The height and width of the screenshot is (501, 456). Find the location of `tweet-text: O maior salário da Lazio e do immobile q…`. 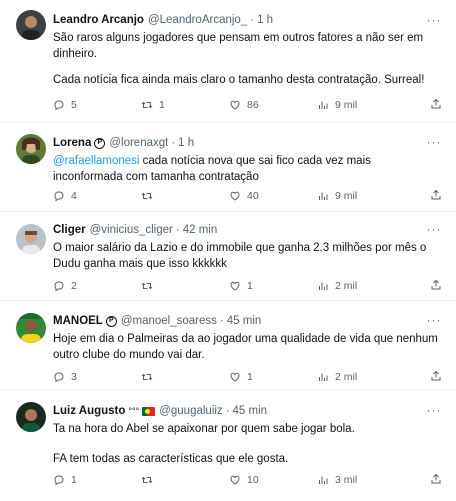

tweet-text: O maior salário da Lazio e do immobile q… is located at coordinates (247, 256).